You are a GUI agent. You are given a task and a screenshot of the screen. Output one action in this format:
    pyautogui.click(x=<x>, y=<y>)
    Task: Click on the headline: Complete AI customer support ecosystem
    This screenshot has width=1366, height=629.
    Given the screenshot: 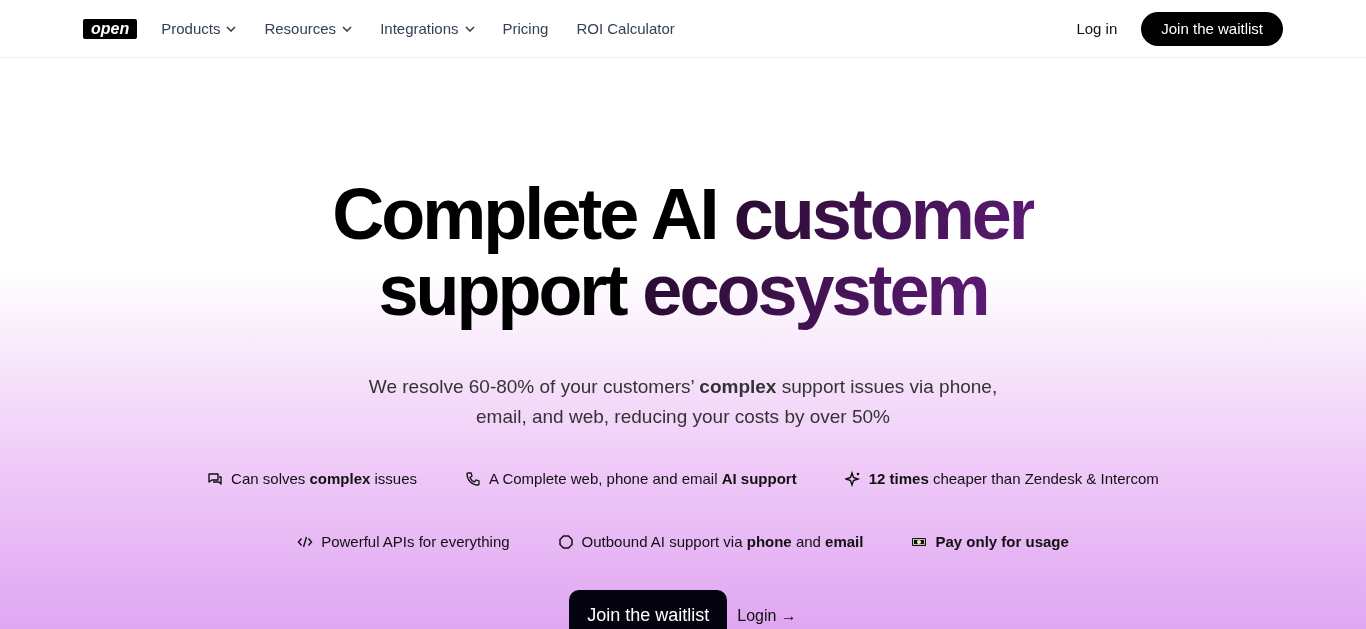 What is the action you would take?
    pyautogui.click(x=683, y=252)
    